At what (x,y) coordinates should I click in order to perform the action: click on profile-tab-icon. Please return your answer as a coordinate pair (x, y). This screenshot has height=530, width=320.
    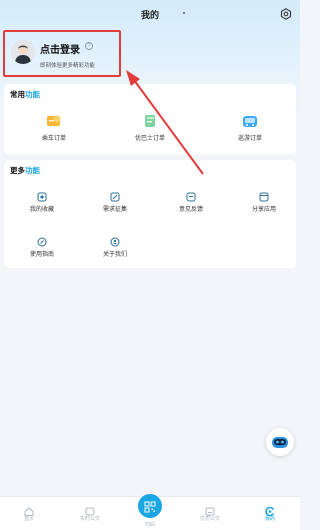
    Looking at the image, I should click on (270, 510).